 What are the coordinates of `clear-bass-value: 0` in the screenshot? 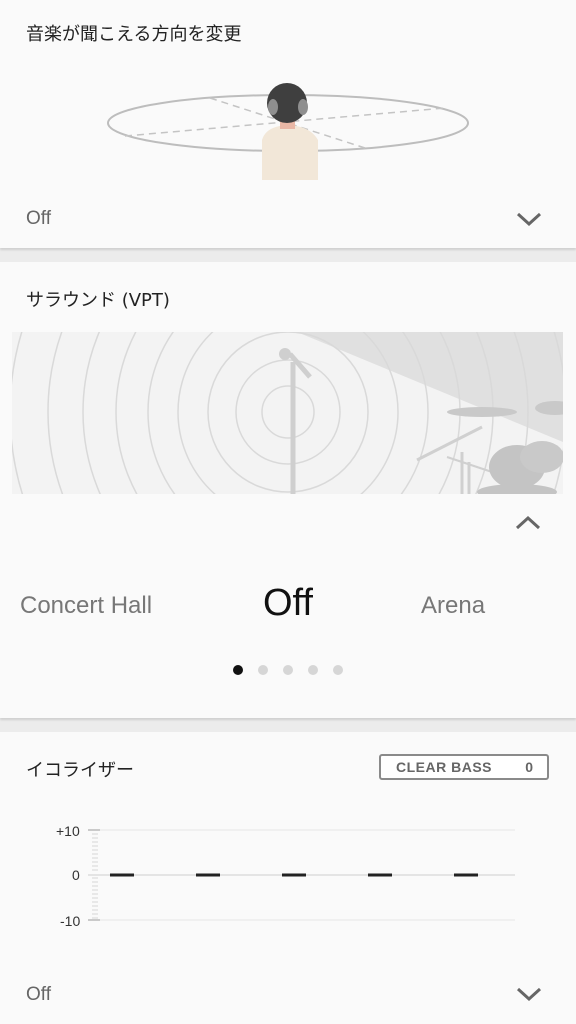 It's located at (529, 767).